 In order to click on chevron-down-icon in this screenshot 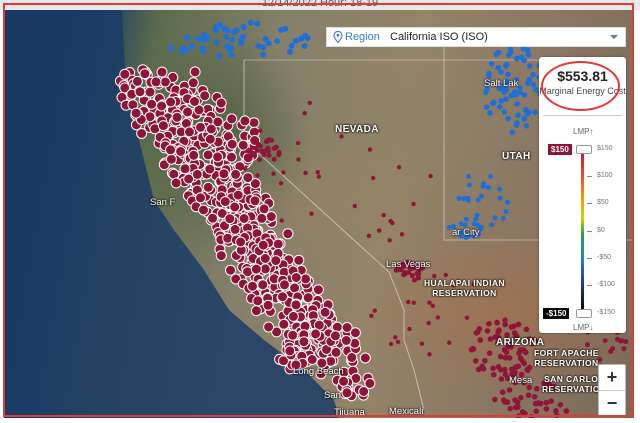, I will do `click(614, 37)`.